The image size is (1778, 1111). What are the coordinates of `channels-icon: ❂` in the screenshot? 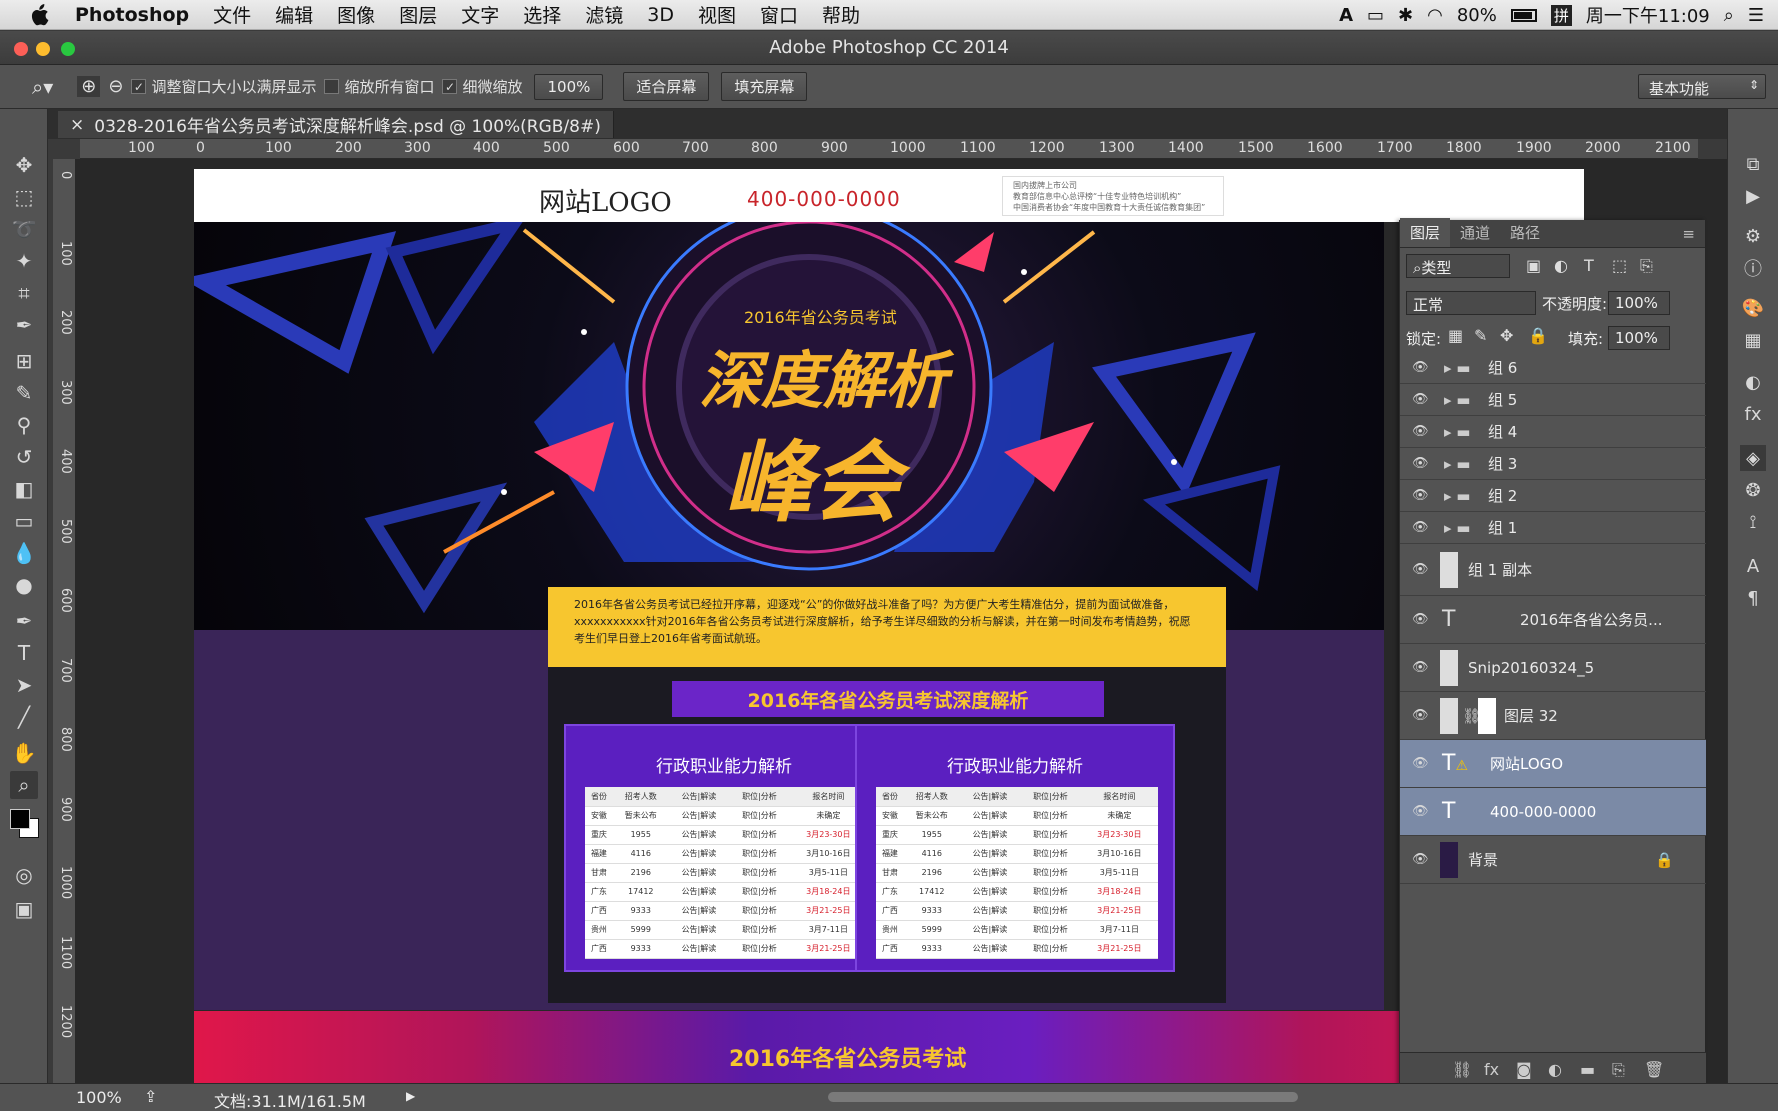 It's located at (1753, 490).